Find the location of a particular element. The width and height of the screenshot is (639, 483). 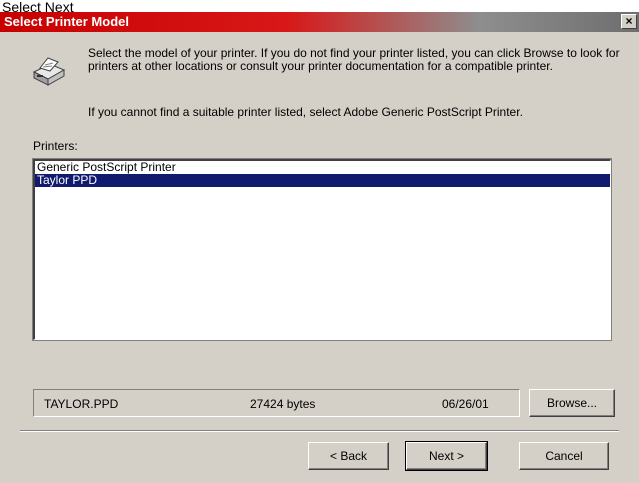

file-date: 06/26/01 is located at coordinates (465, 404).